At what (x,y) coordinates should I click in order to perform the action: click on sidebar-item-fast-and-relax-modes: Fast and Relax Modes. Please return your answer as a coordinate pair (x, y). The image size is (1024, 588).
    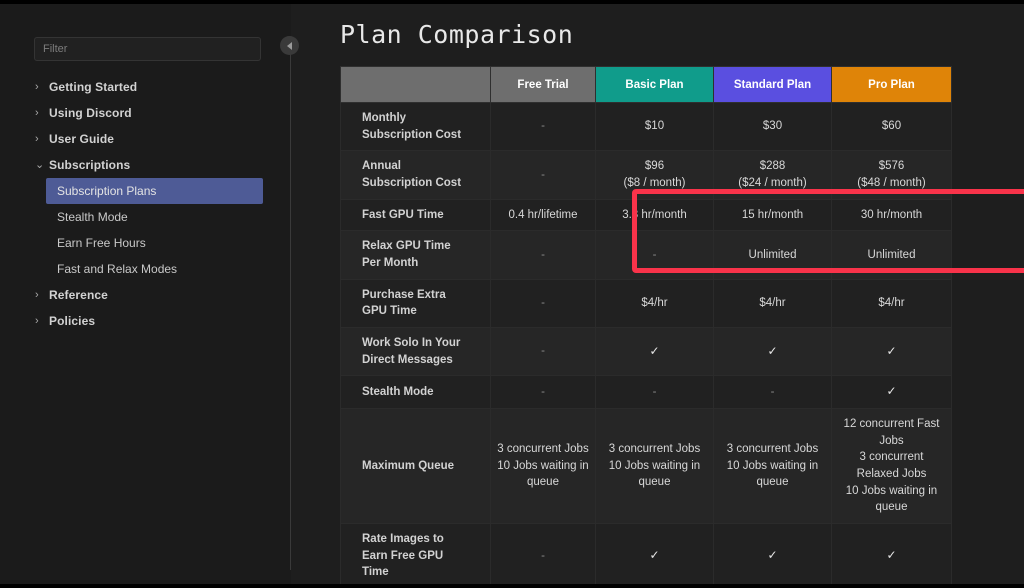
    Looking at the image, I should click on (145, 269).